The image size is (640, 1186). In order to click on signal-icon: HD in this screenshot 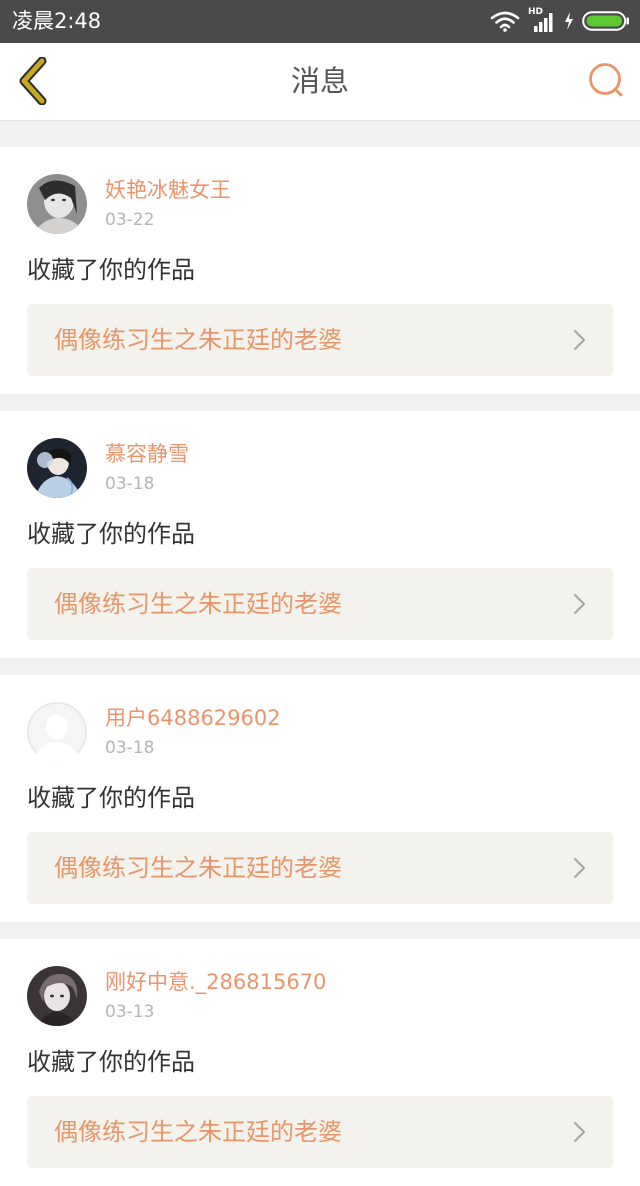, I will do `click(542, 20)`.